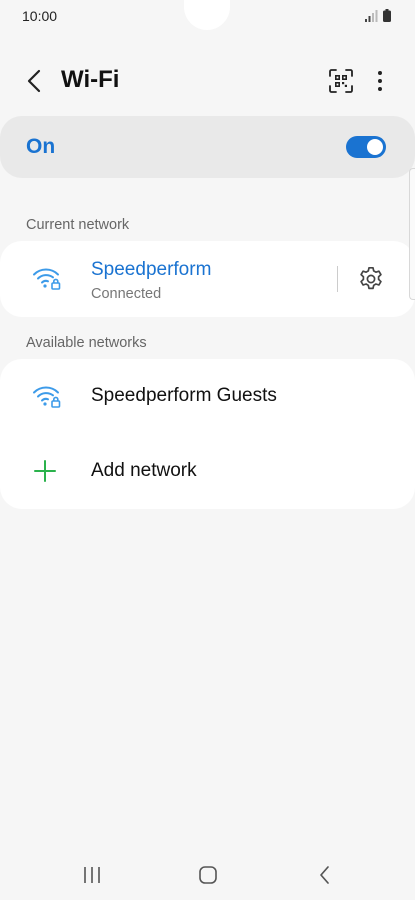  Describe the element at coordinates (184, 395) in the screenshot. I see `network-name: Speedperform Guests` at that location.